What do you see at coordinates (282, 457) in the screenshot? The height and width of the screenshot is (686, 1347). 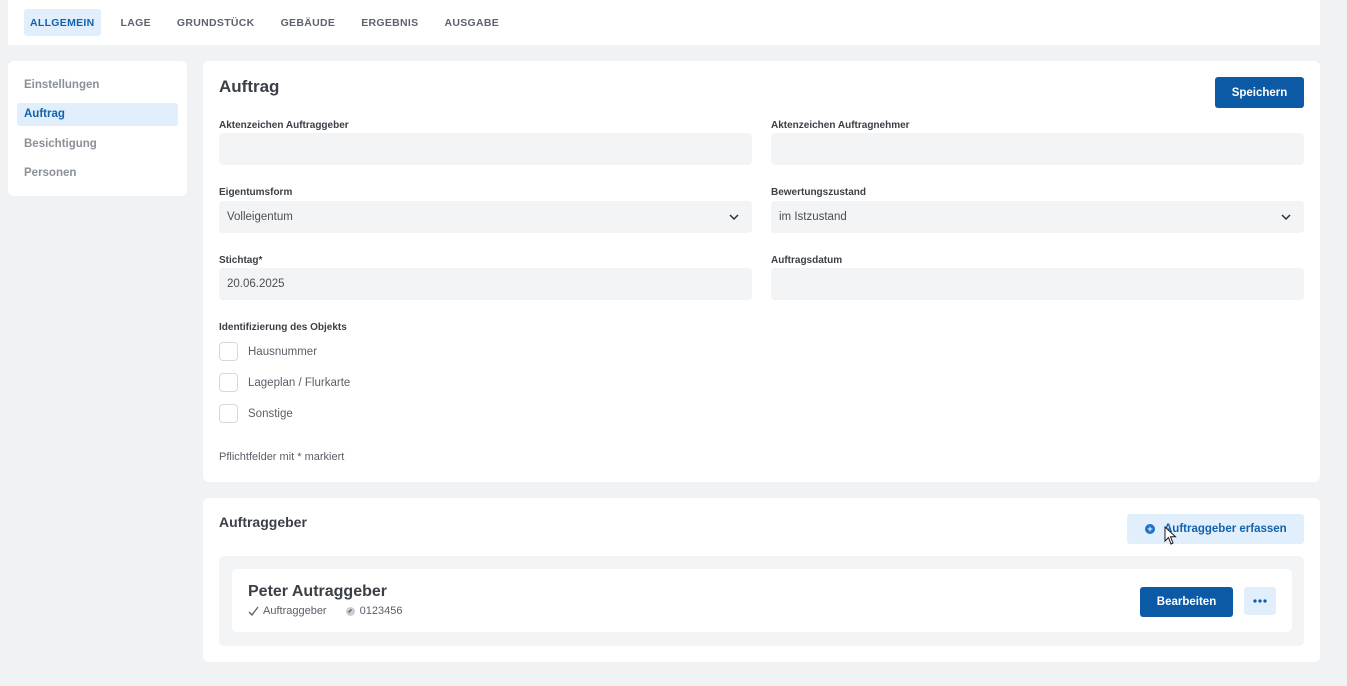 I see `required-hint: Pflichtfelder mit * markiert` at bounding box center [282, 457].